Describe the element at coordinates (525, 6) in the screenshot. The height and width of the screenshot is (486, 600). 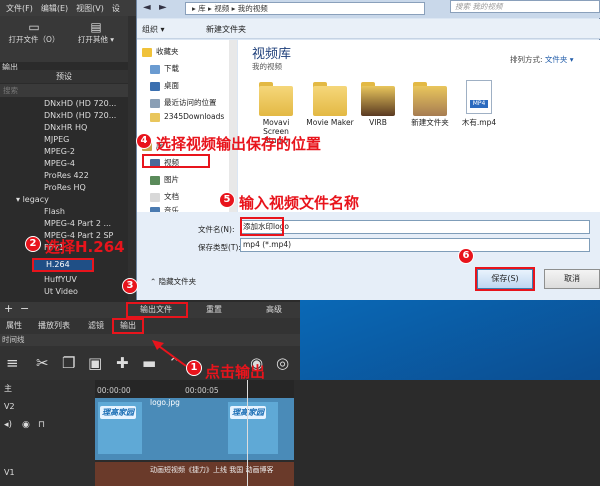
I see `search-input: 搜索 我的视频` at that location.